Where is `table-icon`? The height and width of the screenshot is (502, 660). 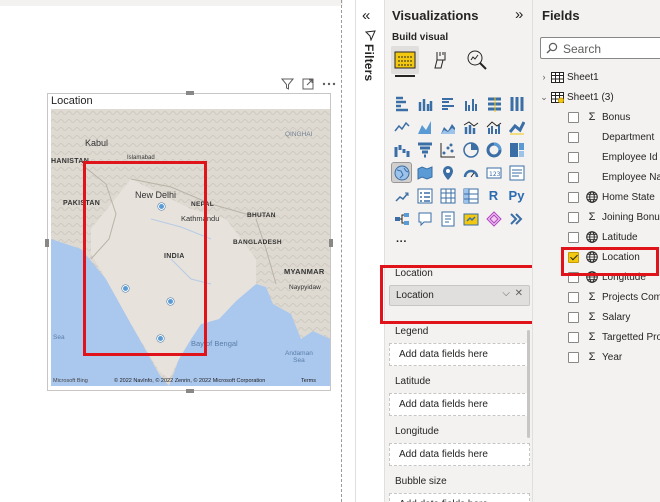 table-icon is located at coordinates (557, 77).